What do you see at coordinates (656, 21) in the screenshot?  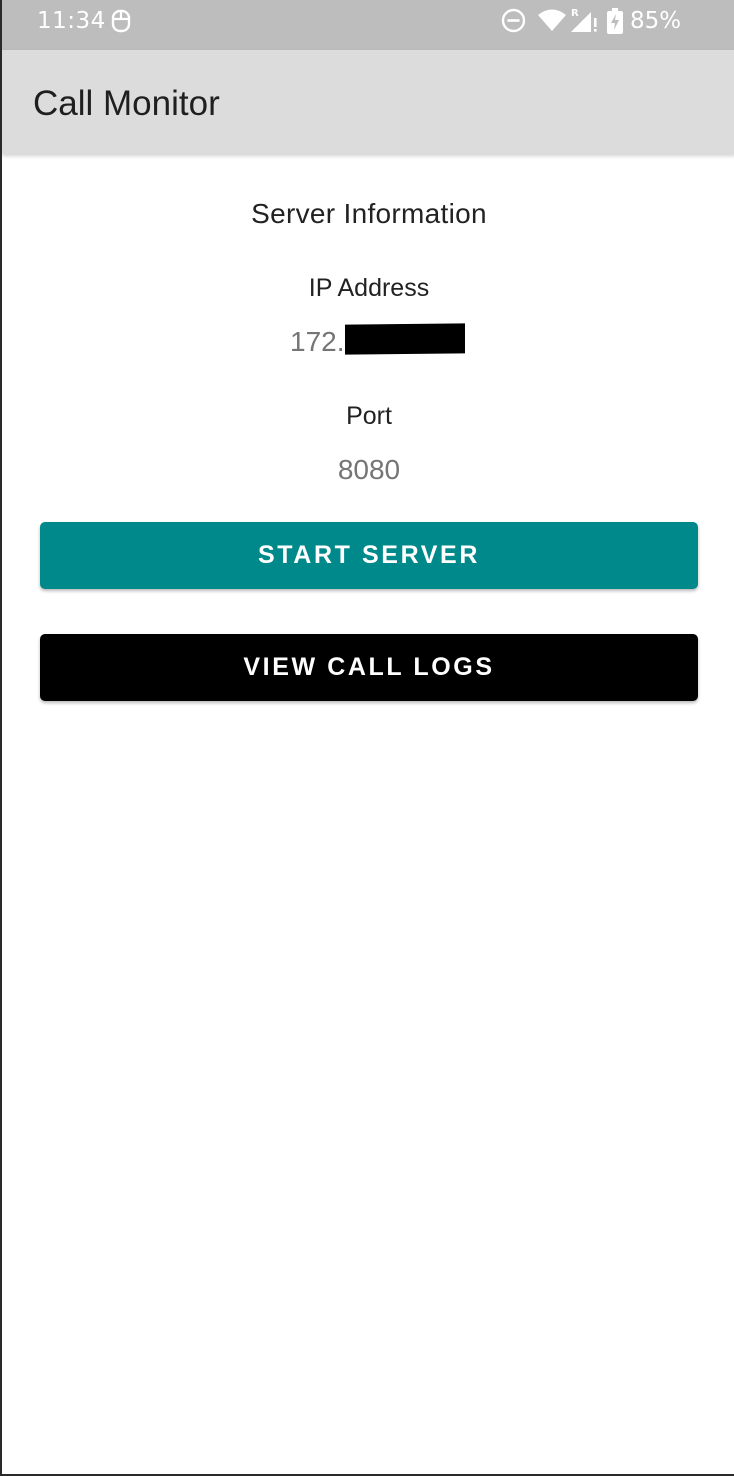 I see `battery-percentage: 85%` at bounding box center [656, 21].